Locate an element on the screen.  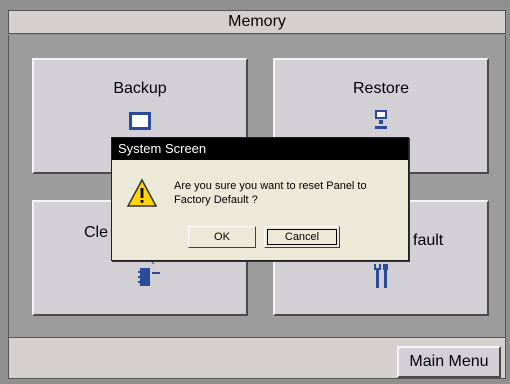
screen-title: Memory is located at coordinates (257, 22).